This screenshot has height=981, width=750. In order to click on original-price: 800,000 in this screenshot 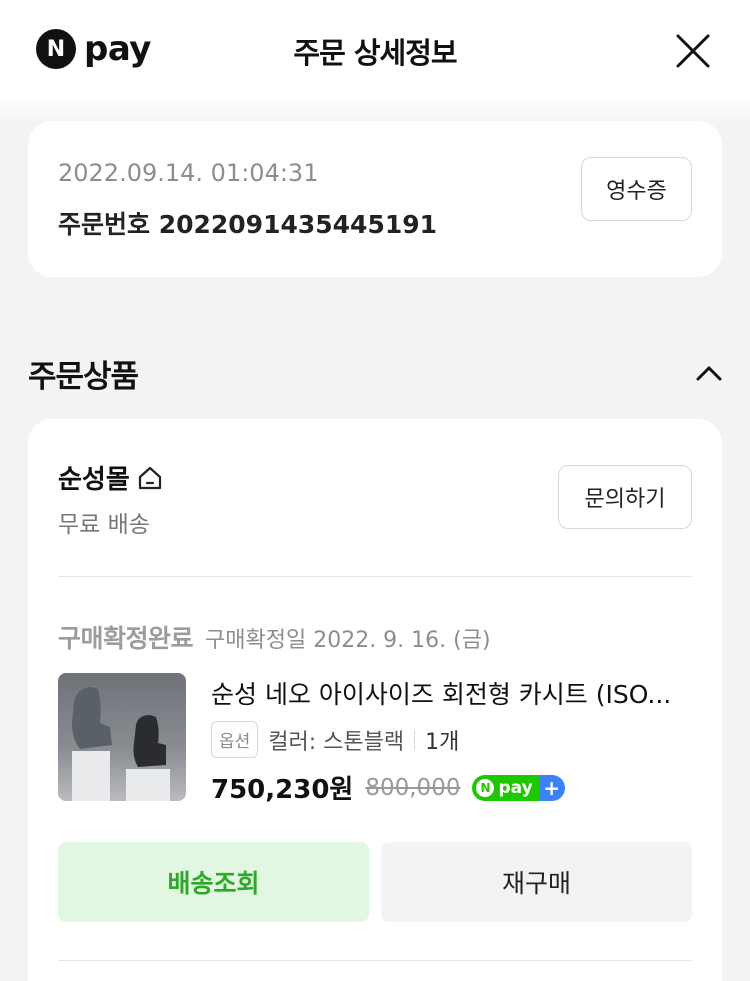, I will do `click(413, 787)`.